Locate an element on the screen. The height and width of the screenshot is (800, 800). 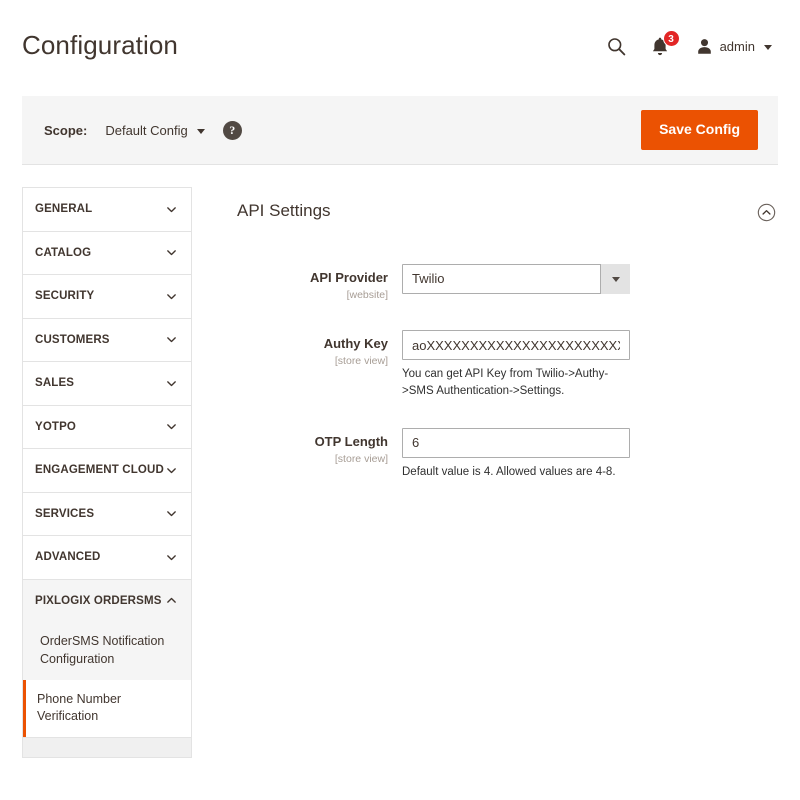
sidebar-item-yotpo: YOTPO is located at coordinates (107, 427).